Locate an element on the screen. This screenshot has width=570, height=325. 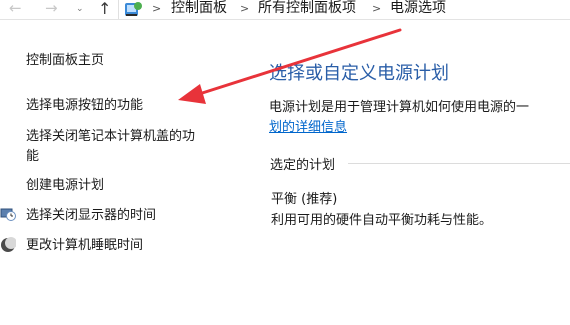
sidebar-item-display-off: 选择关闭显示器的时间 is located at coordinates (91, 216).